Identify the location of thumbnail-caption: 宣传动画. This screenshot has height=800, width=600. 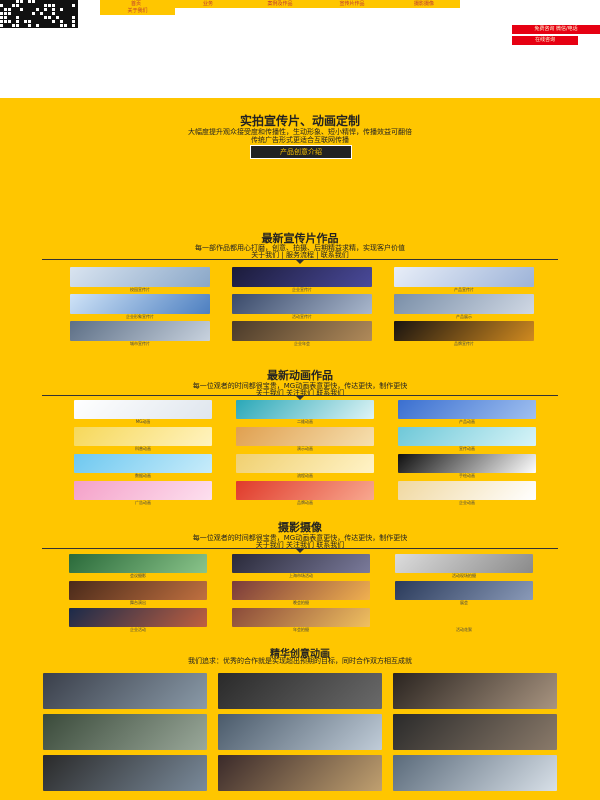
(467, 448).